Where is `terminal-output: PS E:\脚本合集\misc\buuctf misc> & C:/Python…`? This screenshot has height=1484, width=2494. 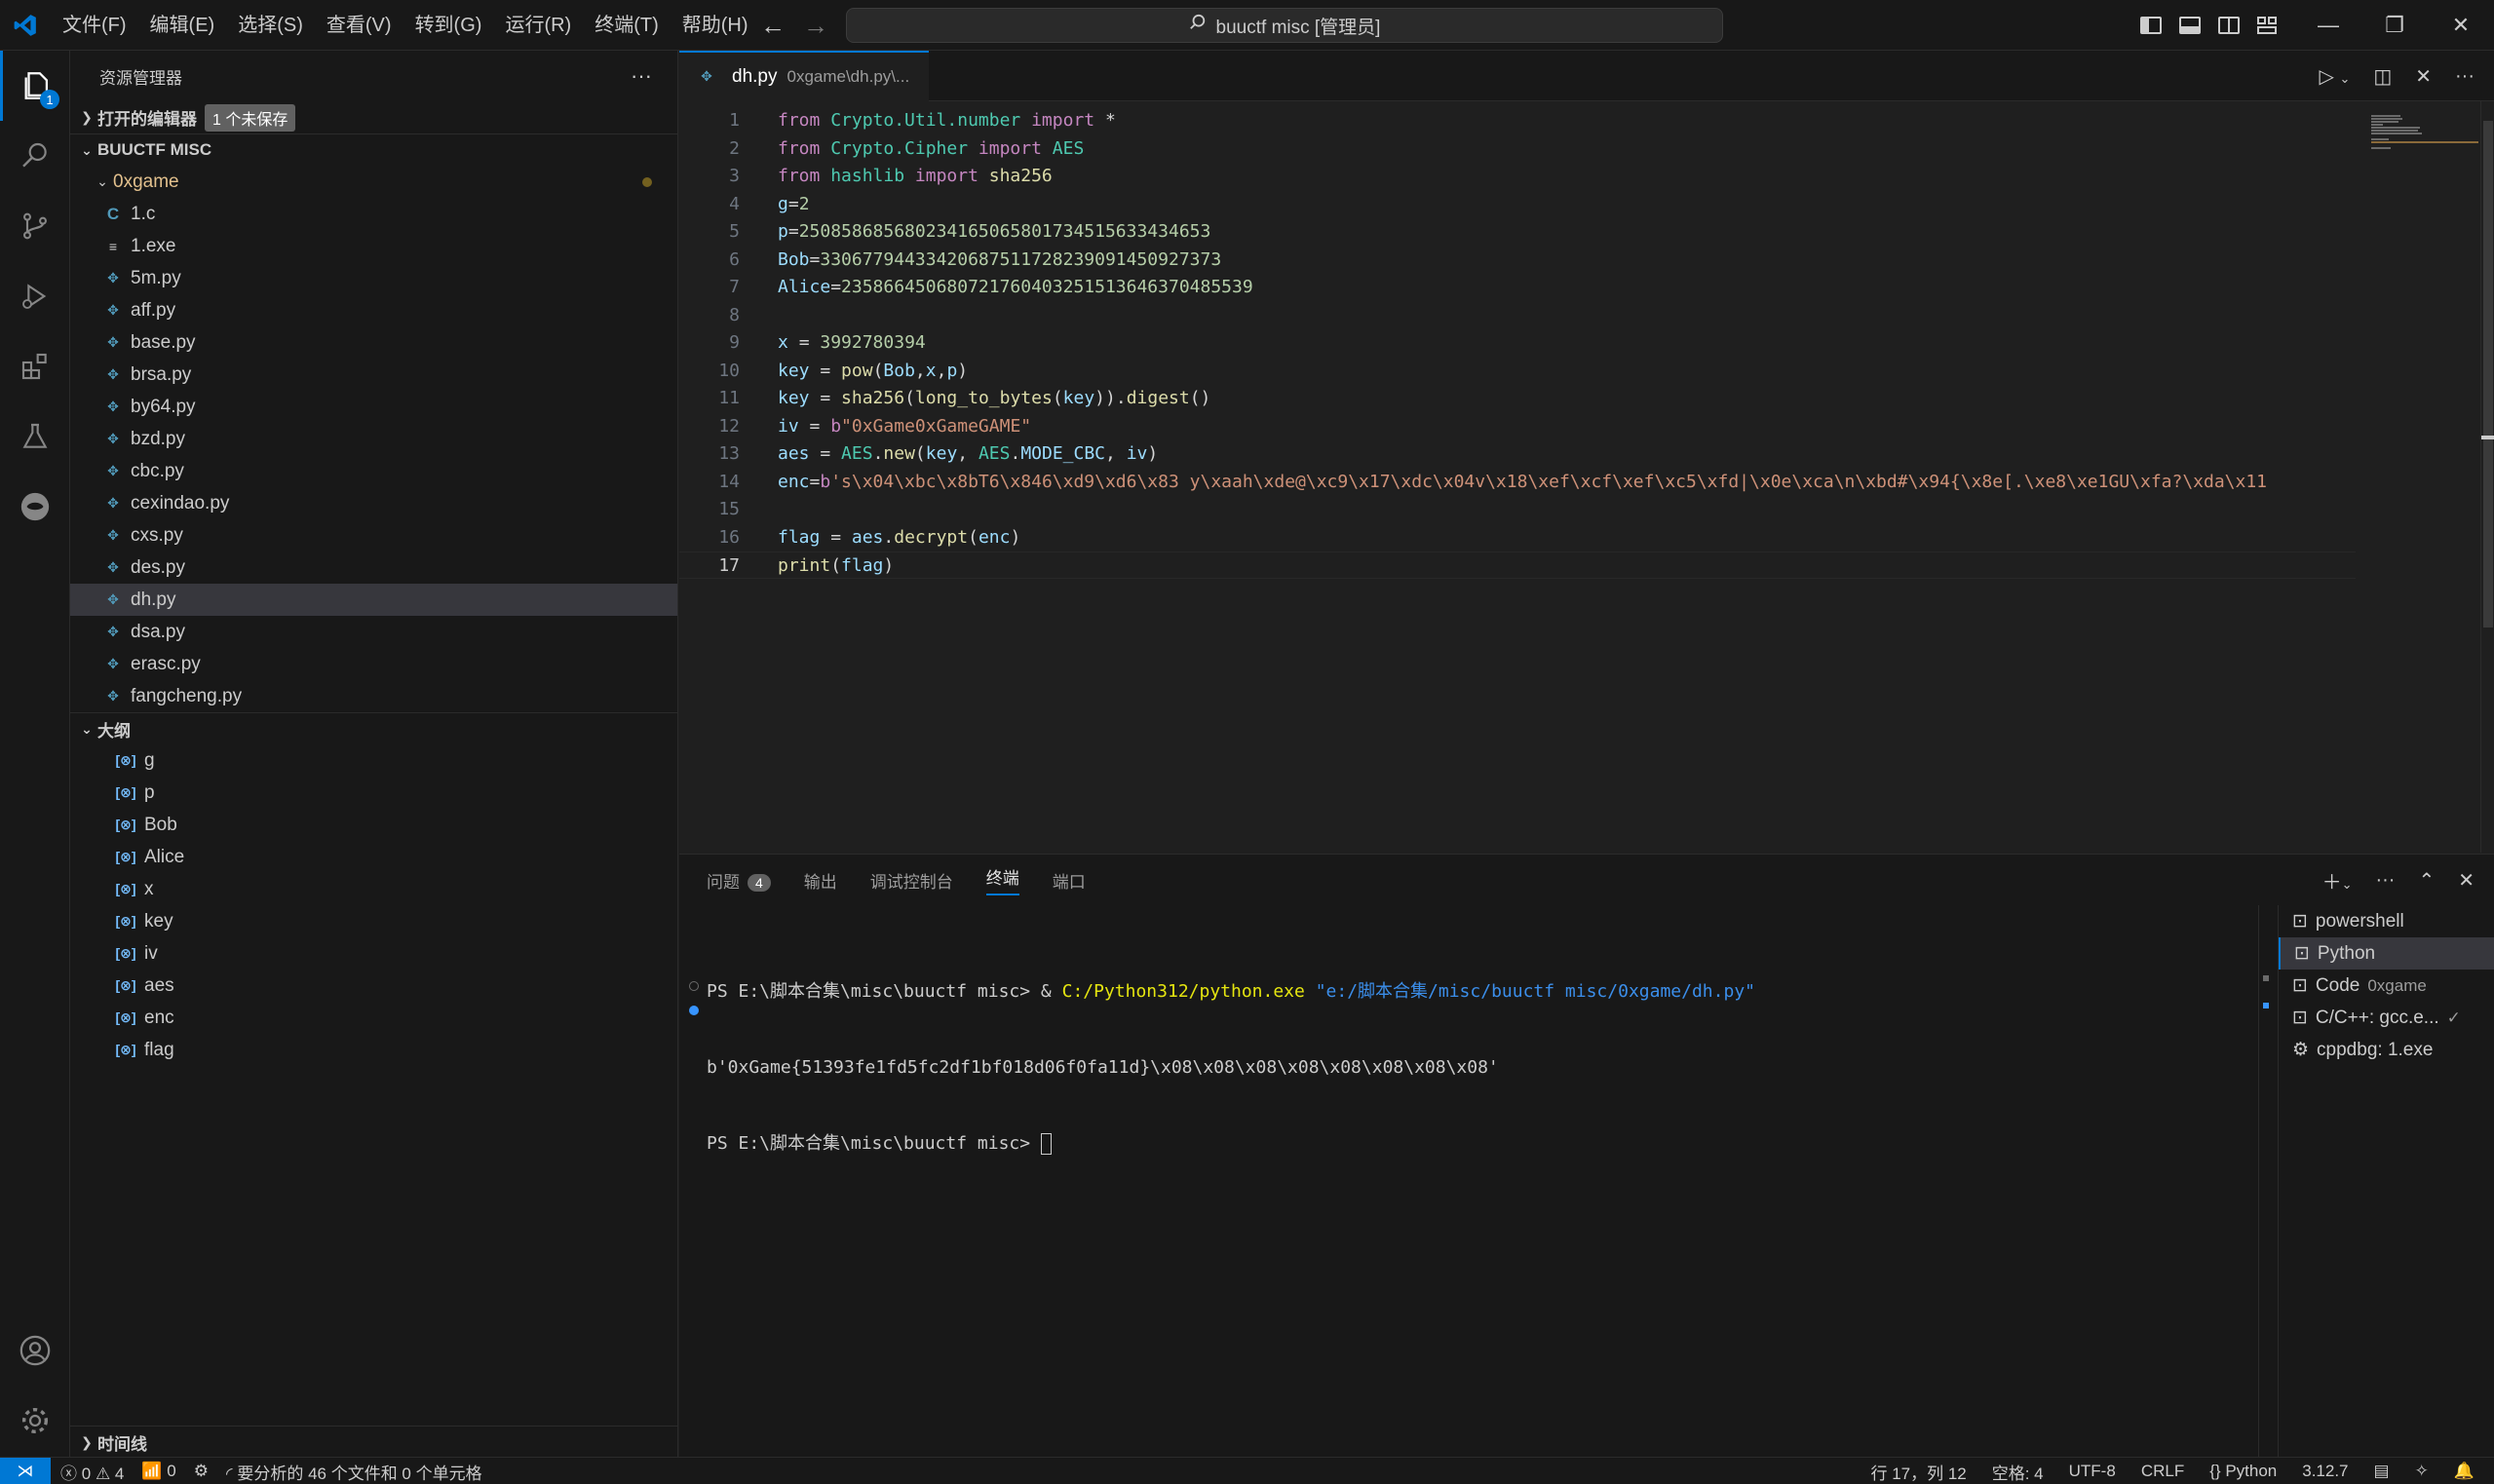 terminal-output: PS E:\脚本合集\misc\buuctf misc> & C:/Python… is located at coordinates (1231, 1068).